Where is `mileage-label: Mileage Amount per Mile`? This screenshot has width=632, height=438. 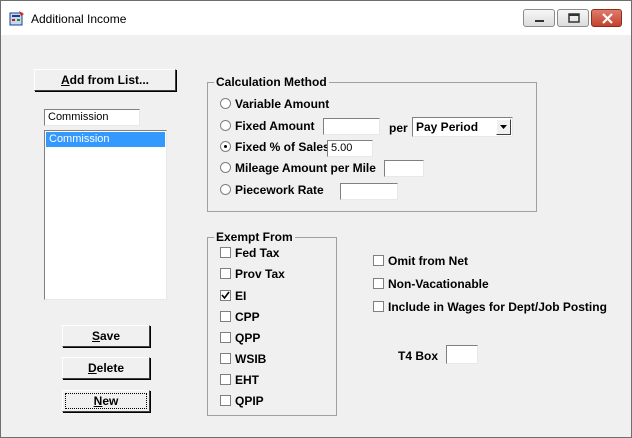 mileage-label: Mileage Amount per Mile is located at coordinates (305, 168).